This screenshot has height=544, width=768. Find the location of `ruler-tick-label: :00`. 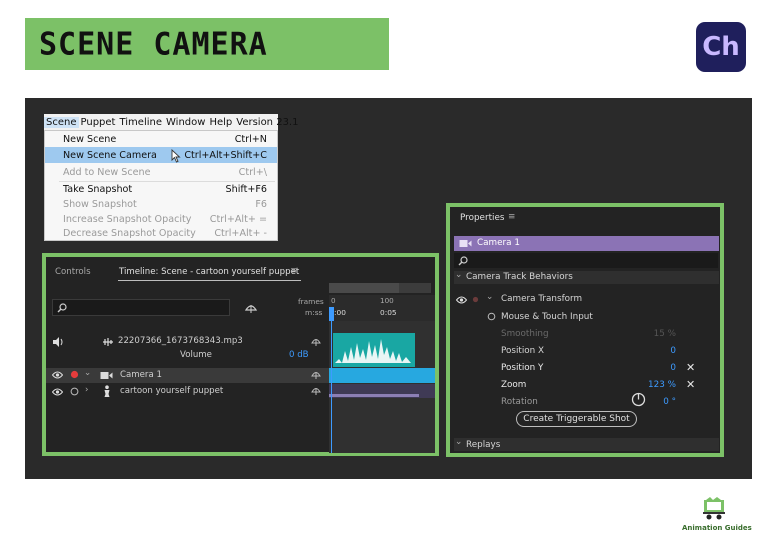

ruler-tick-label: :00 is located at coordinates (340, 312).